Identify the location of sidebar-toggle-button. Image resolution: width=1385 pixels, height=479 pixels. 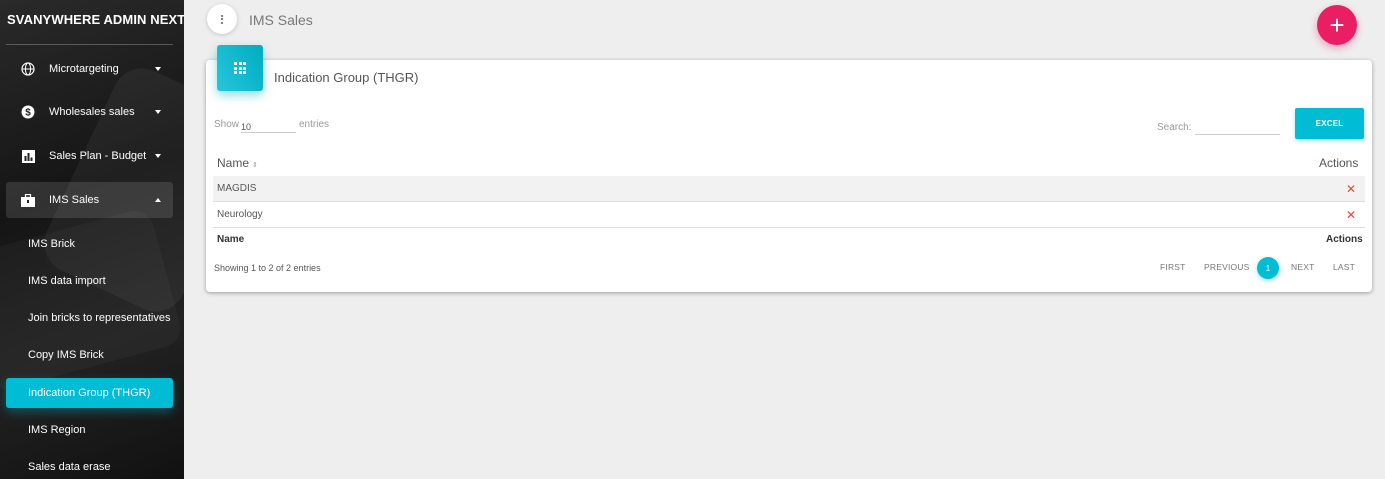
(222, 19).